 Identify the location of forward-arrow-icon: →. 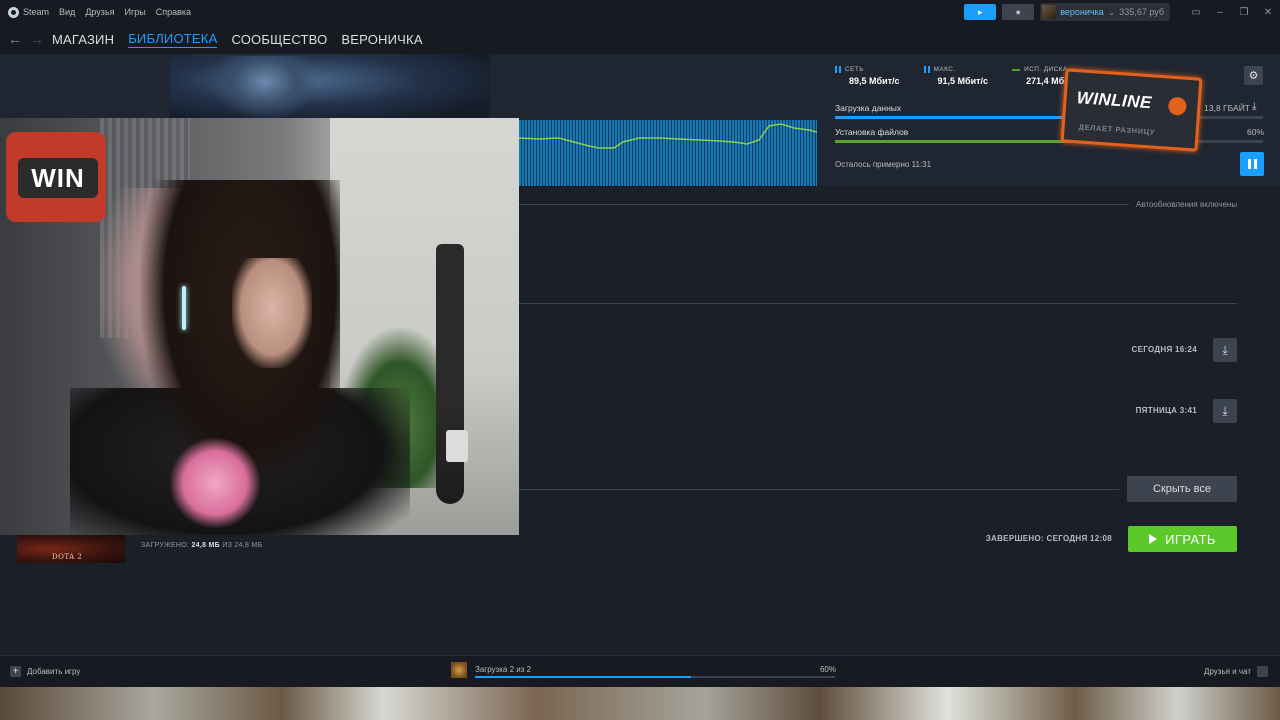
(37, 39).